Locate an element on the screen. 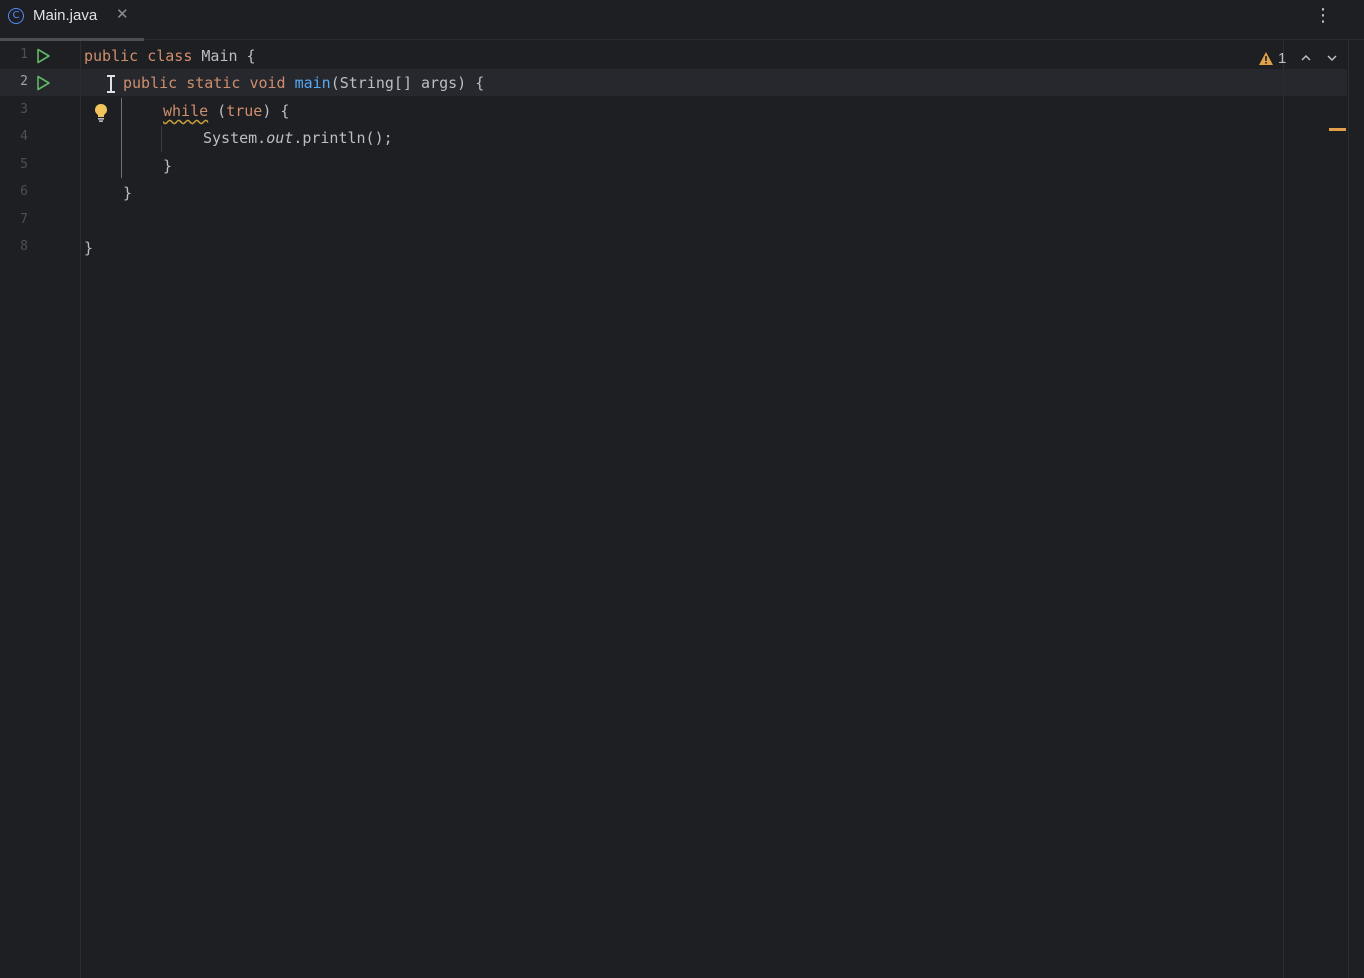  code-line-8: } is located at coordinates (88, 248).